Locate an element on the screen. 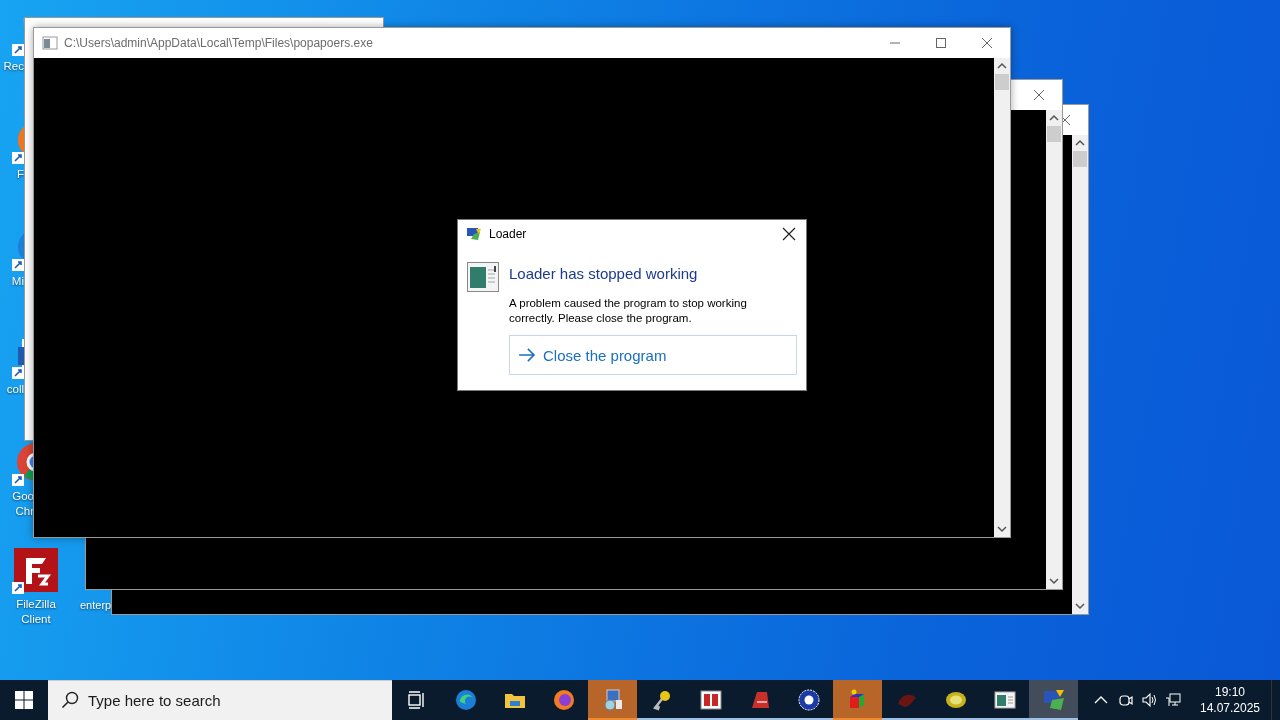 The height and width of the screenshot is (720, 1280). icon-label: Goo is located at coordinates (23, 496).